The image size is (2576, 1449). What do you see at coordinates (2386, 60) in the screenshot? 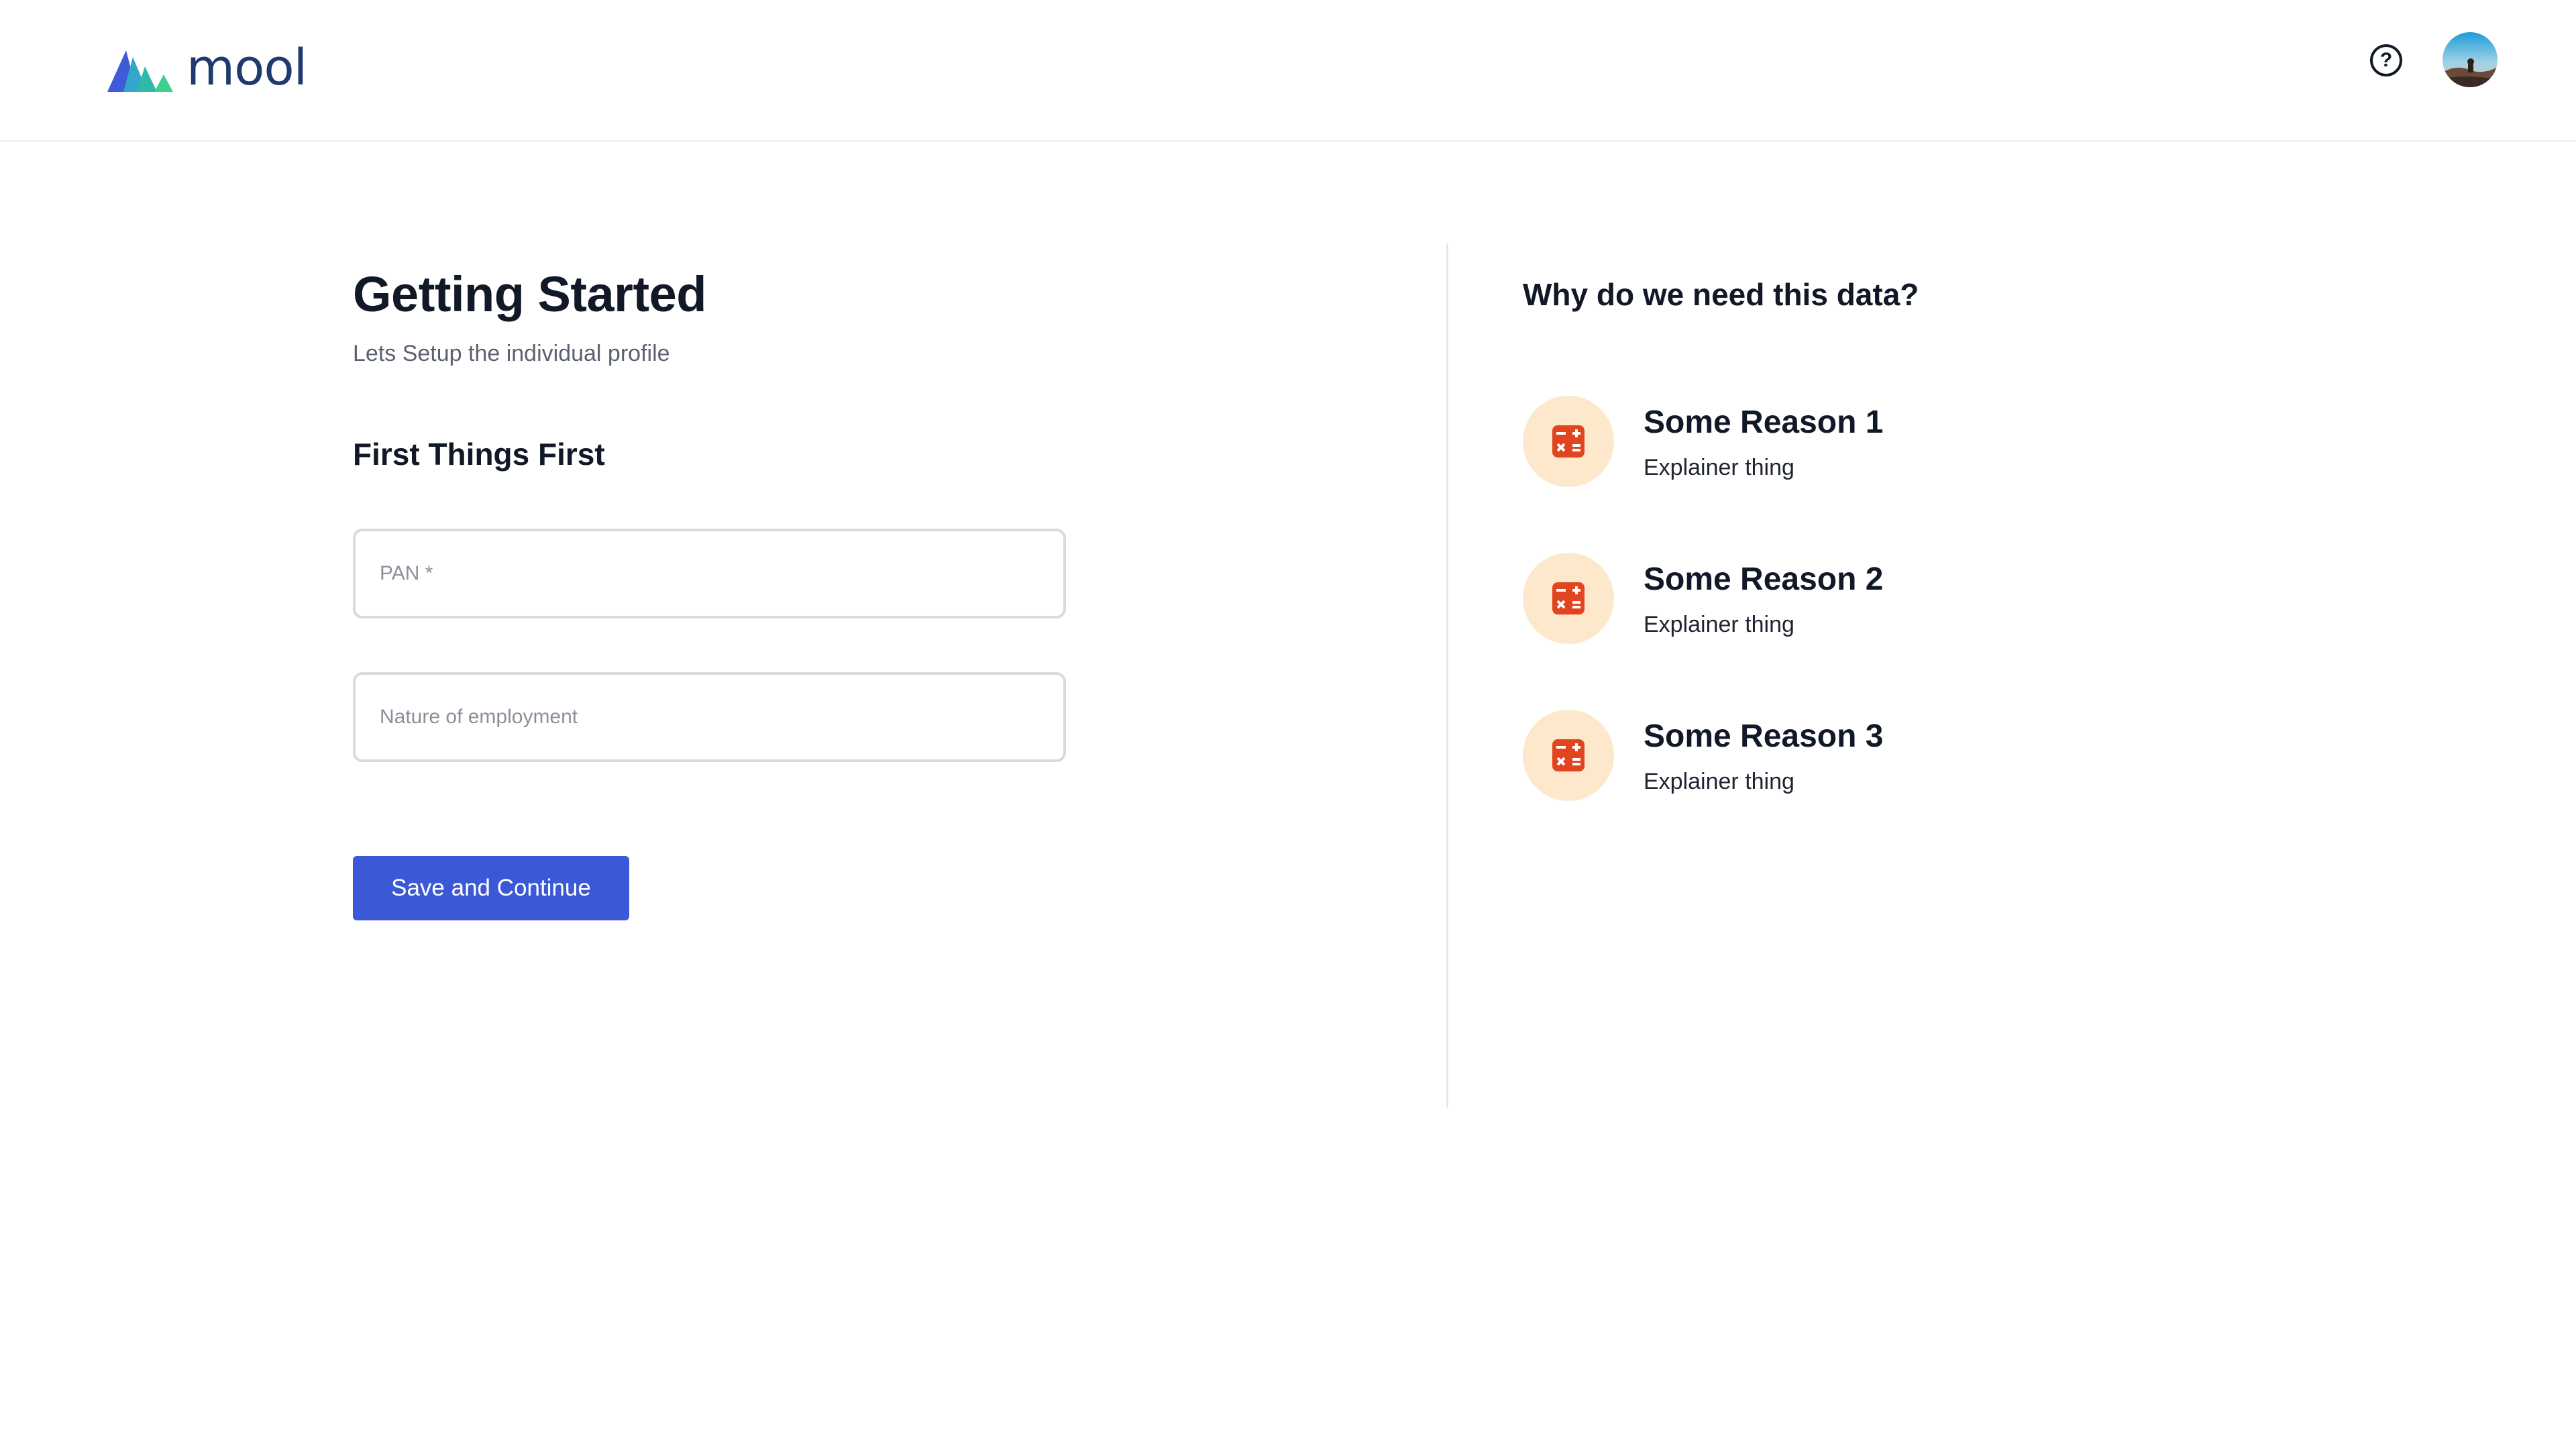
I see `help-icon: ?` at bounding box center [2386, 60].